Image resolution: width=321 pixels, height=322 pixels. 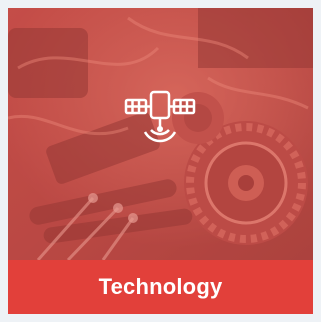 I want to click on satellite-signal-icon, so click(x=160, y=121).